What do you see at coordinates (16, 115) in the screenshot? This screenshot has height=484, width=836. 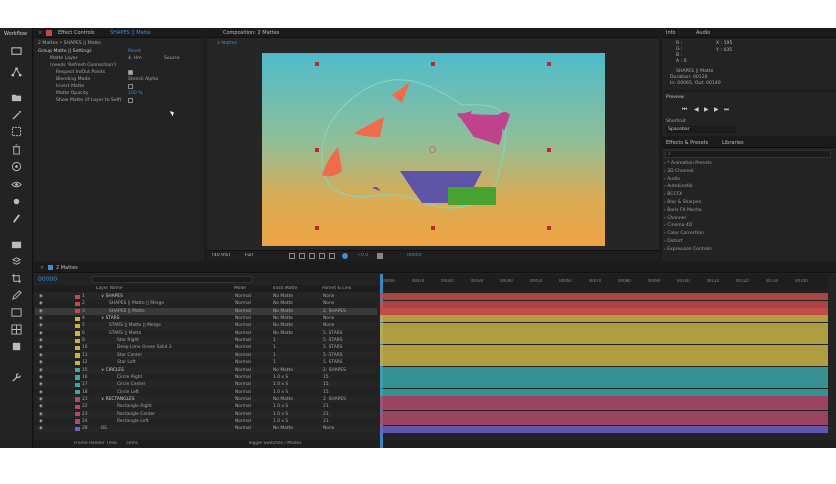 I see `wand-icon` at bounding box center [16, 115].